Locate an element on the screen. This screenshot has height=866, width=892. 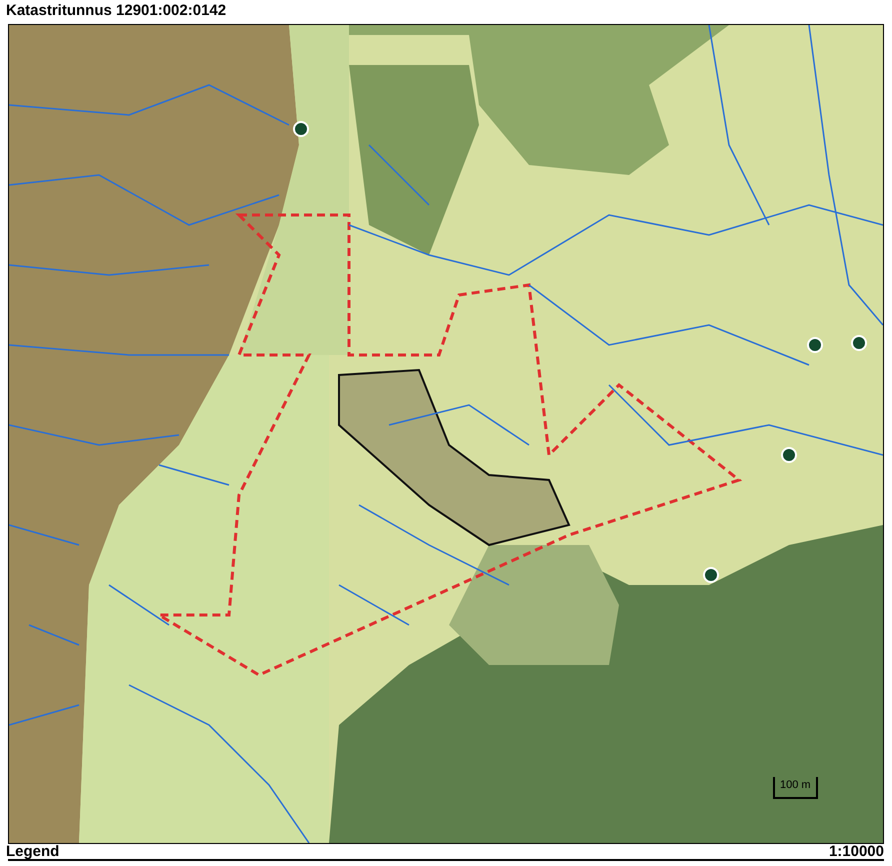
legend-heading: Legend is located at coordinates (33, 851).